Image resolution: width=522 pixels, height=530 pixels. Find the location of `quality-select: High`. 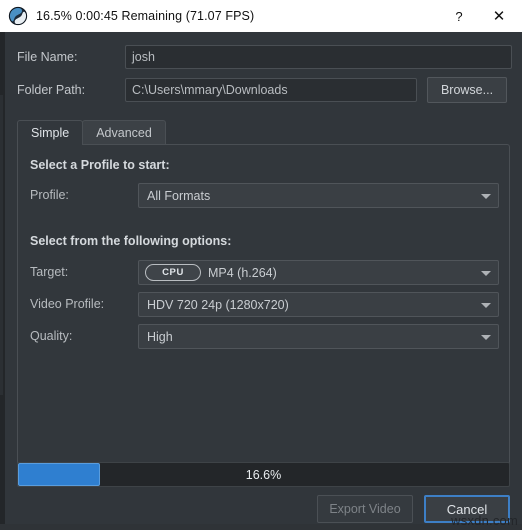

quality-select: High is located at coordinates (318, 336).